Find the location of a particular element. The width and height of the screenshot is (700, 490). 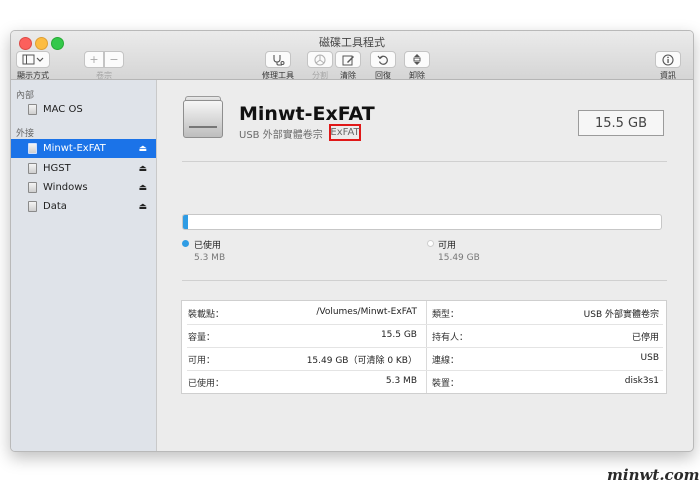

sidebar-view-icon is located at coordinates (33, 59).